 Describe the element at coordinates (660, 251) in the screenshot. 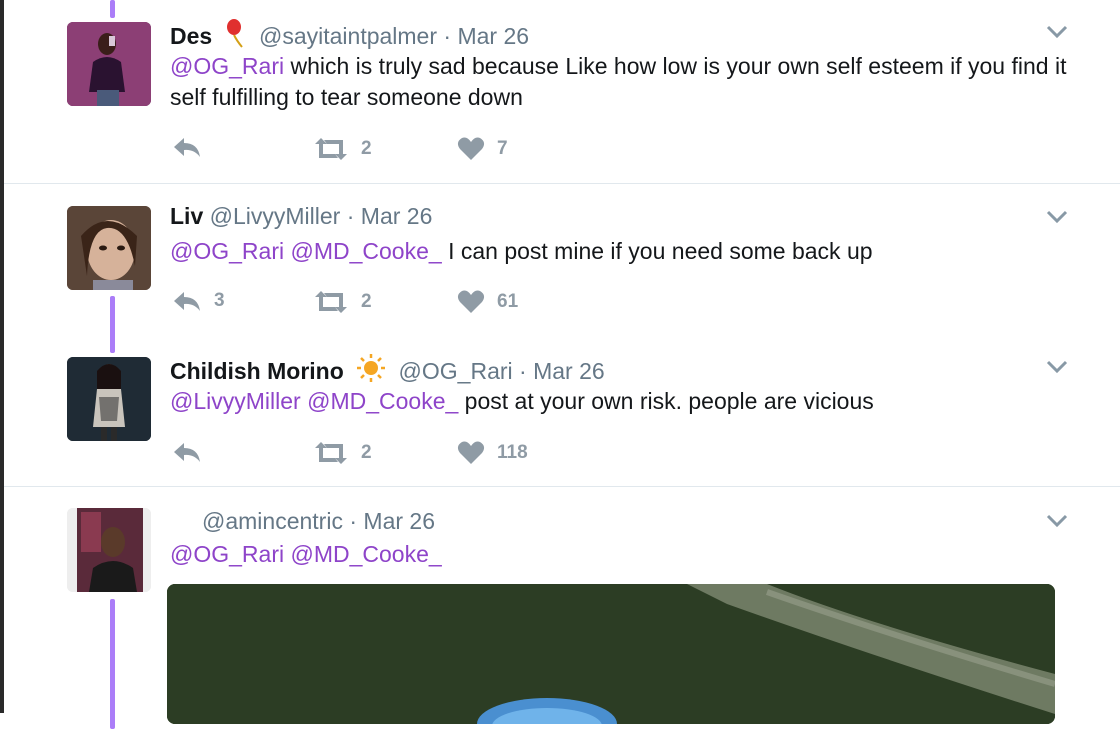

I see `tweet-body: I can post mine if you need some back up` at that location.